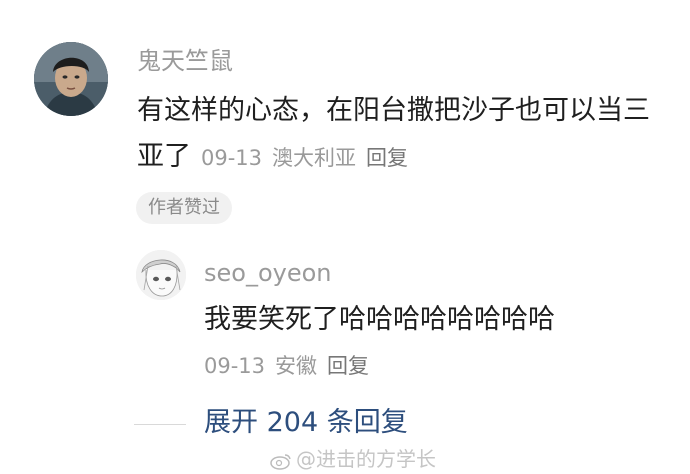 Image resolution: width=690 pixels, height=474 pixels. I want to click on reply-text: 我要笑死了哈哈哈哈哈哈哈哈, so click(379, 319).